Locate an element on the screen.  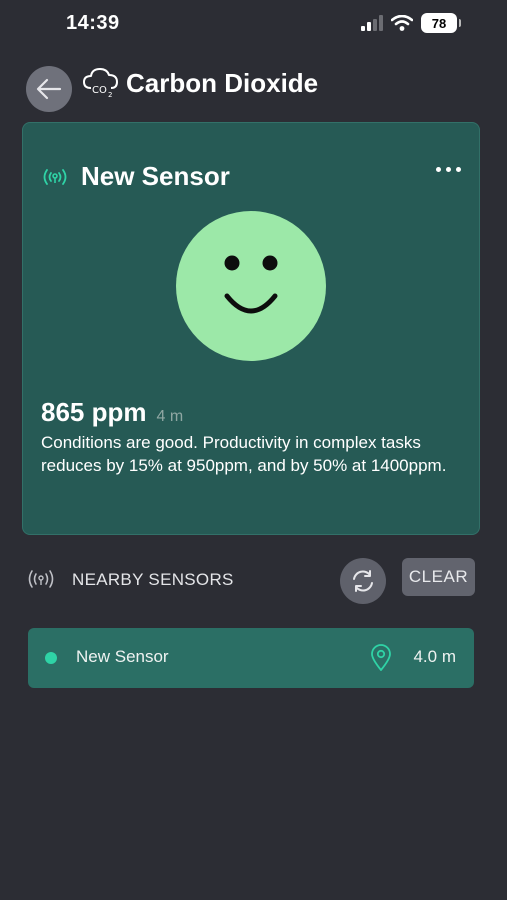
svg-text: 2 is located at coordinates (110, 95).